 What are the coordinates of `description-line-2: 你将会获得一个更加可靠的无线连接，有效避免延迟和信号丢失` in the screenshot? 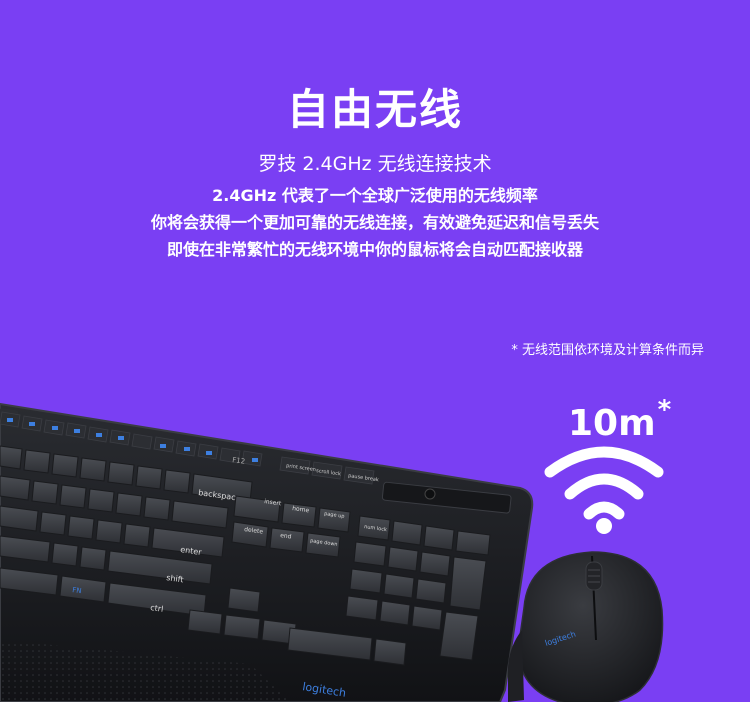 It's located at (374, 222).